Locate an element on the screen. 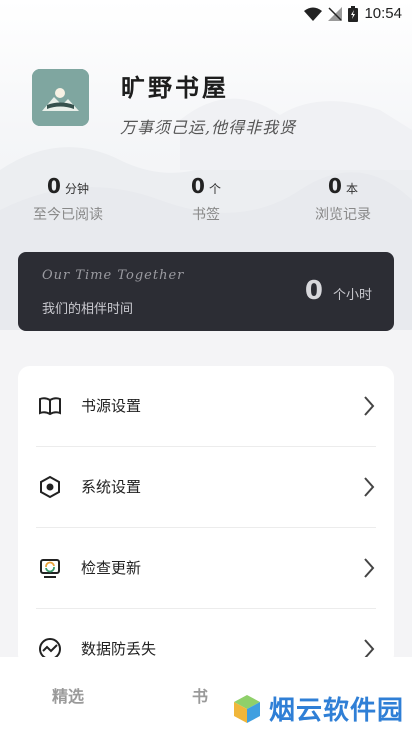 This screenshot has width=412, height=732. stat-unit: 分钟 is located at coordinates (76, 189).